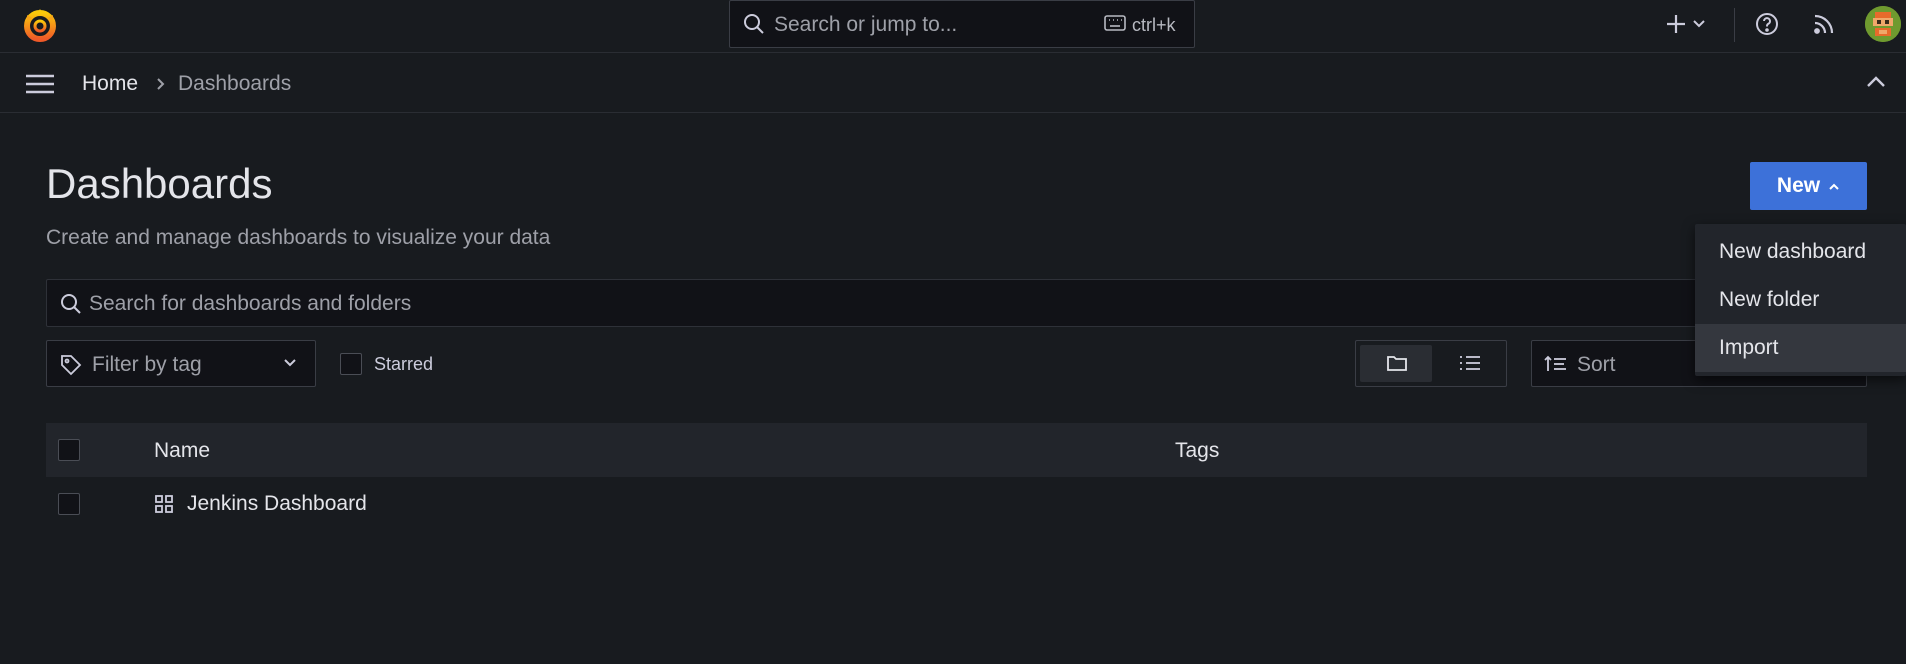 Image resolution: width=1906 pixels, height=664 pixels. What do you see at coordinates (147, 364) in the screenshot?
I see `tag-filter-placeholder: Filter by tag` at bounding box center [147, 364].